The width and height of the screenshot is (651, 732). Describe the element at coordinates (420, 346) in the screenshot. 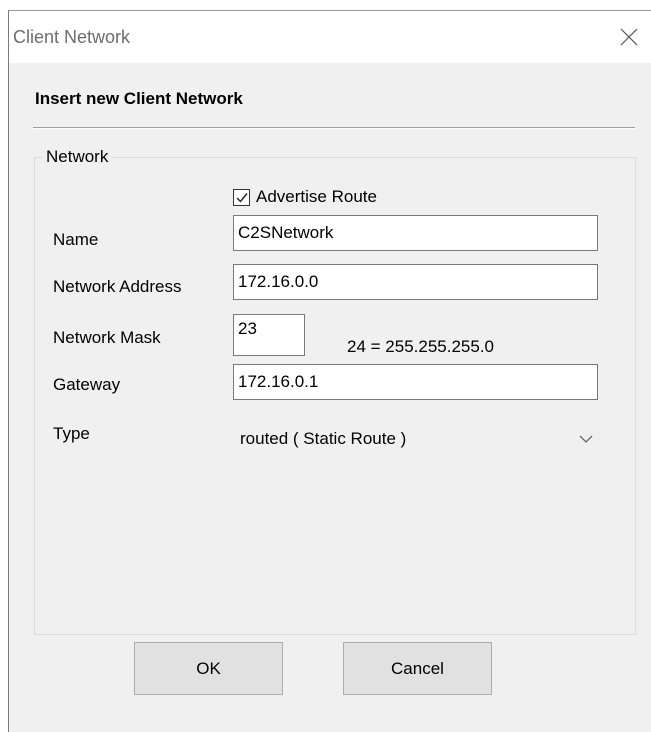

I see `network-mask-hint: 24 = 255.255.255.0` at that location.